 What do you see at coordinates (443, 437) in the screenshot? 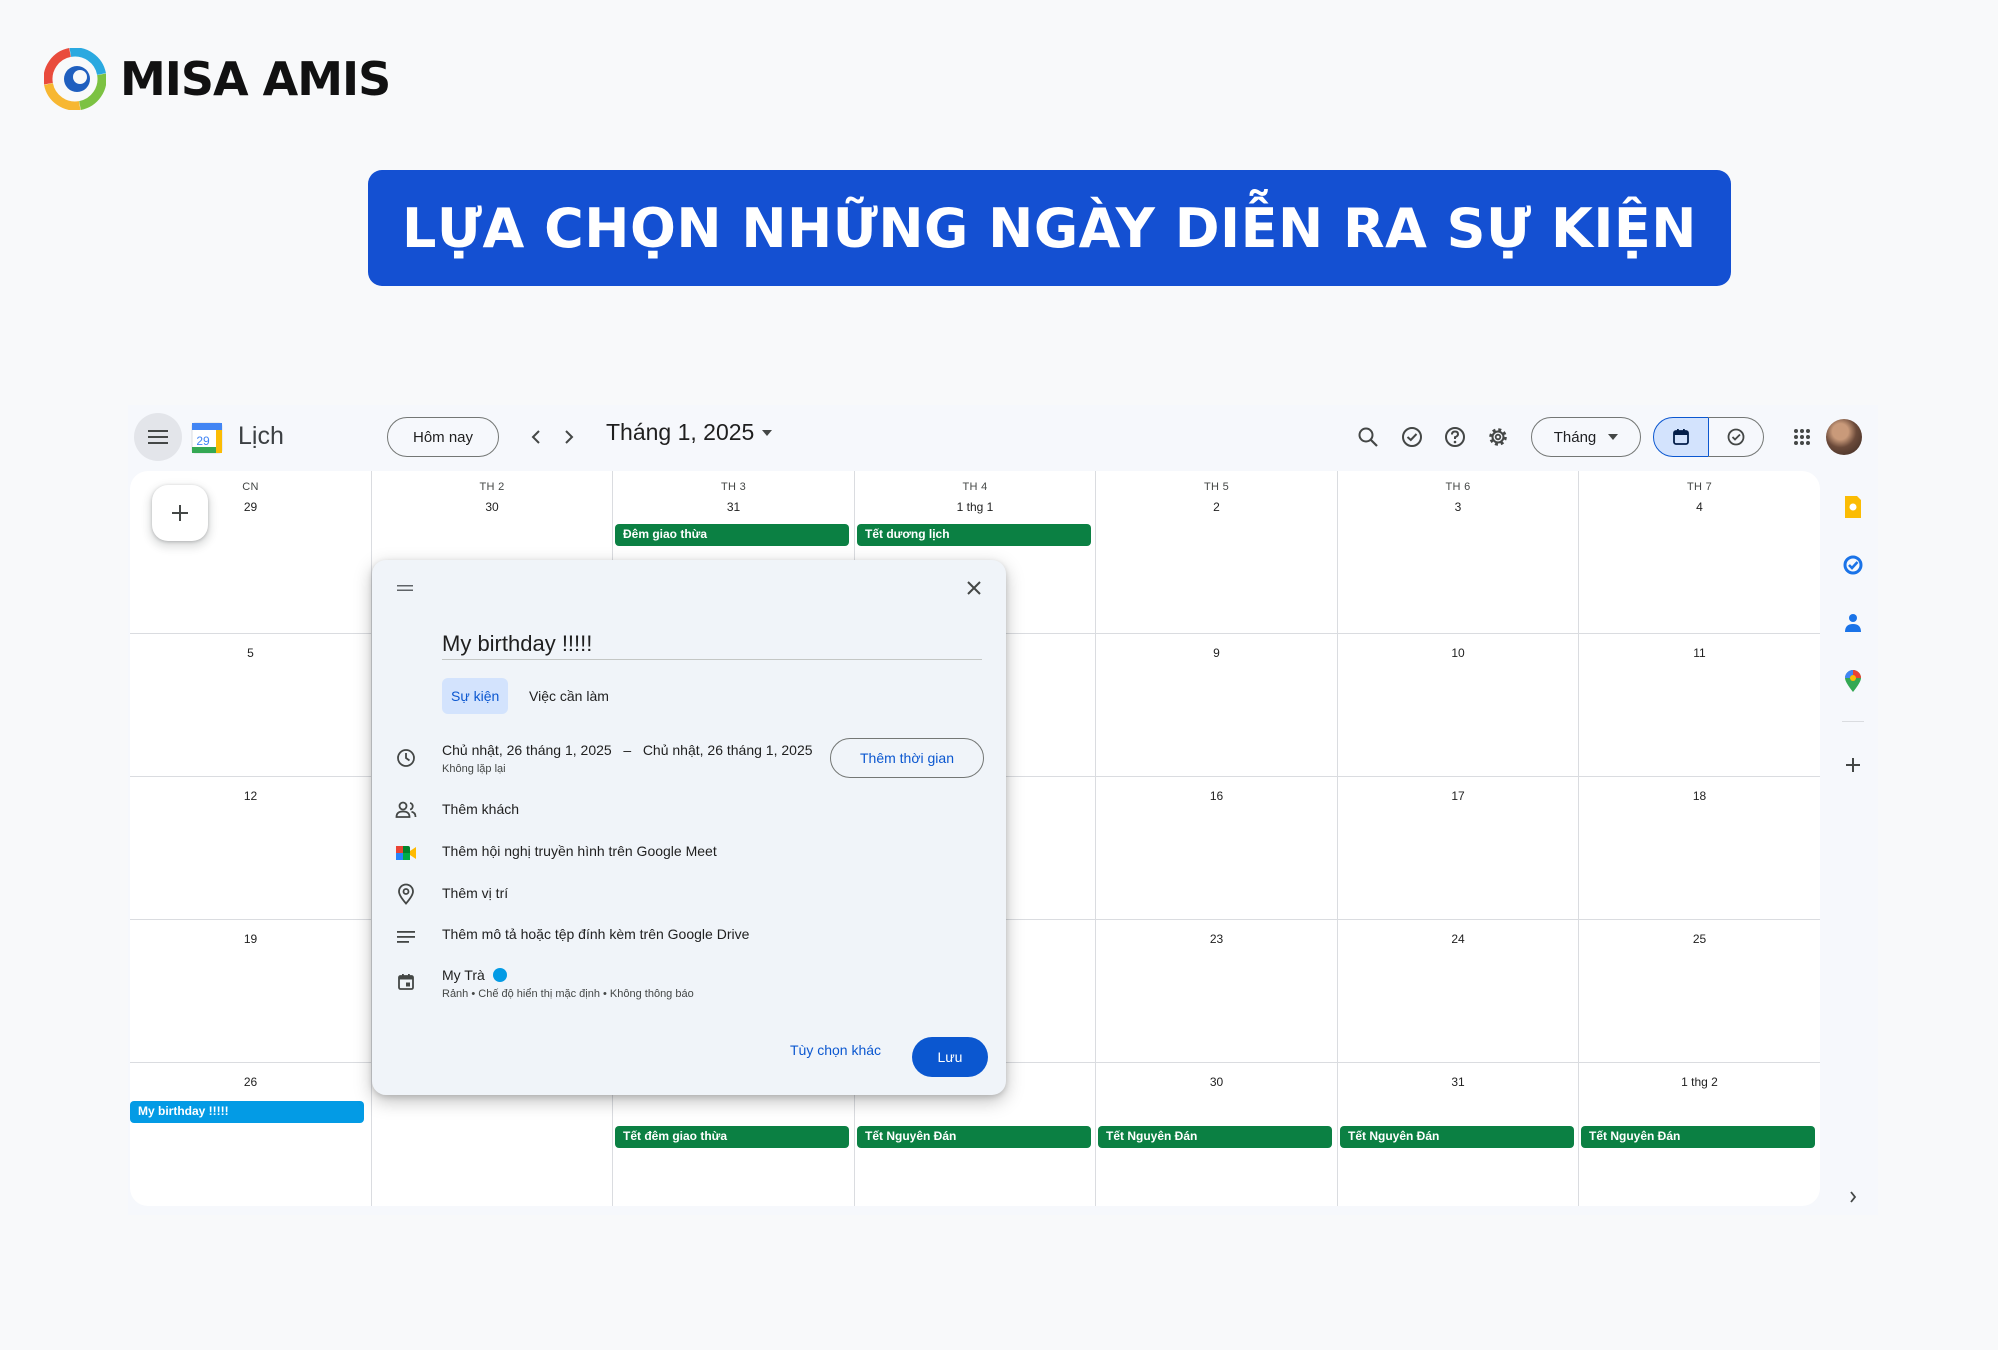
I see `today-button: Hôm nay` at bounding box center [443, 437].